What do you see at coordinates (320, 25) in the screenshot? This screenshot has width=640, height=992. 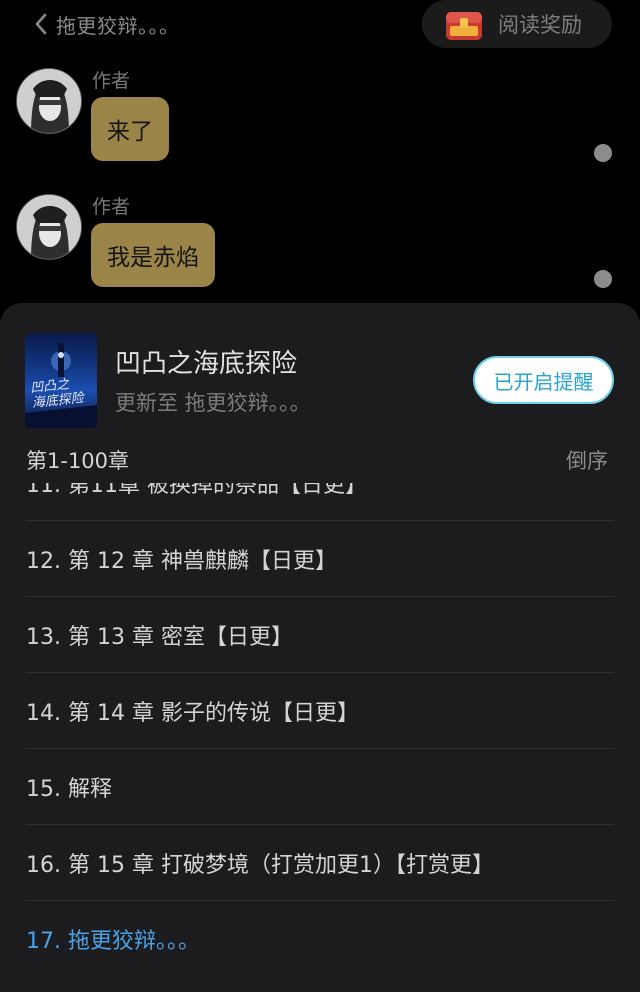 I see `top-bar: 拖更狡辩。。。 阅读奖励` at bounding box center [320, 25].